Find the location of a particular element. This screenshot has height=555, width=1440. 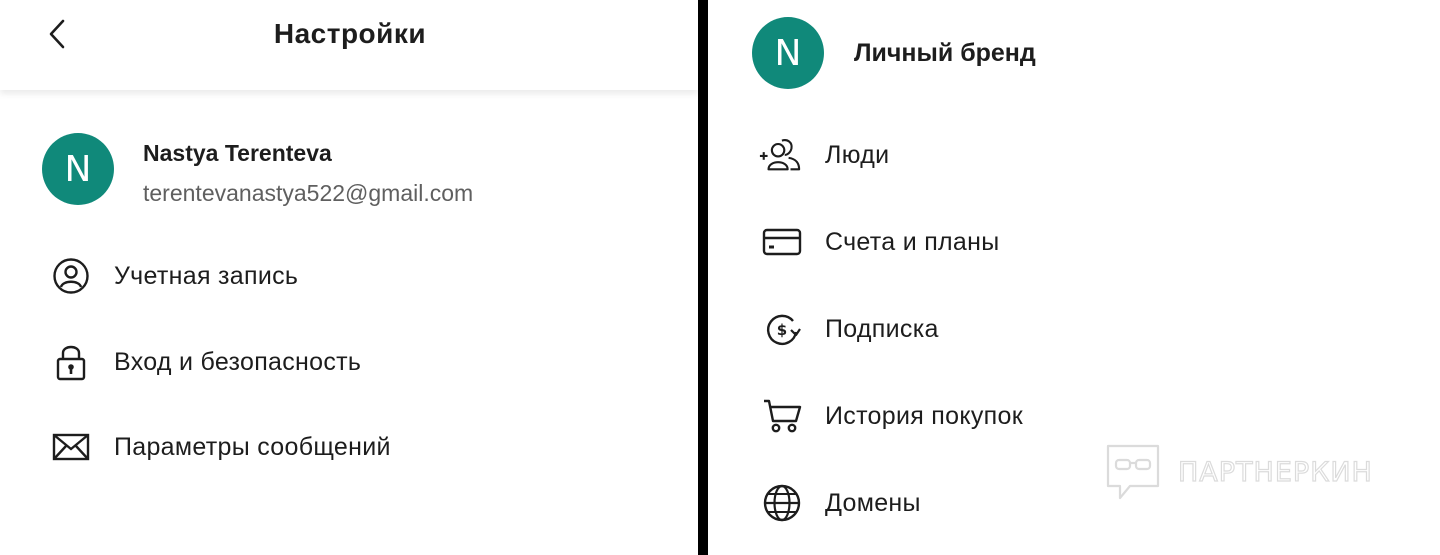

page-title: Настройки is located at coordinates (350, 33).